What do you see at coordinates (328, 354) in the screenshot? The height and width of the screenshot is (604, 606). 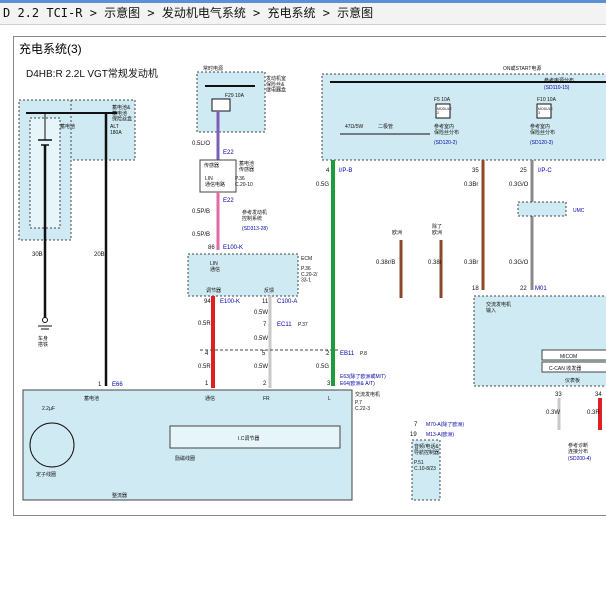 I see `pin-2a: 2` at bounding box center [328, 354].